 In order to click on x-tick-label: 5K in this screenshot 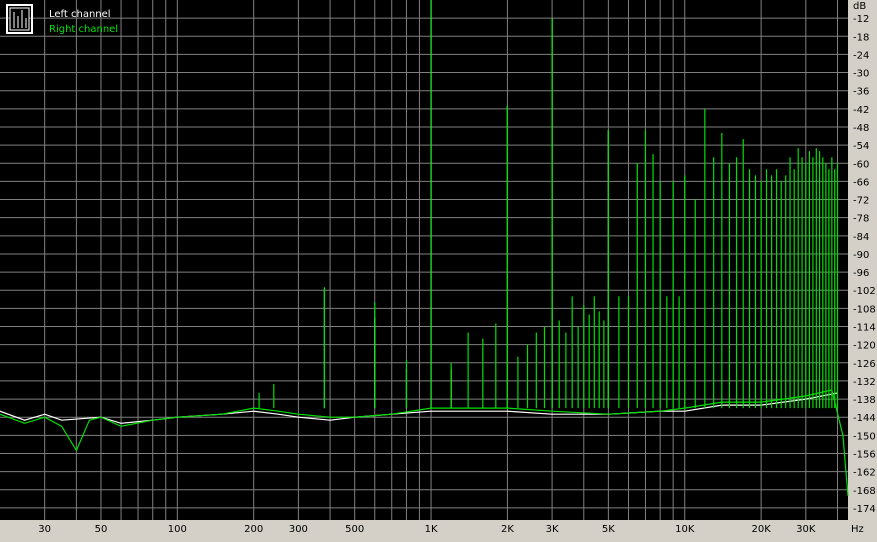, I will do `click(608, 529)`.